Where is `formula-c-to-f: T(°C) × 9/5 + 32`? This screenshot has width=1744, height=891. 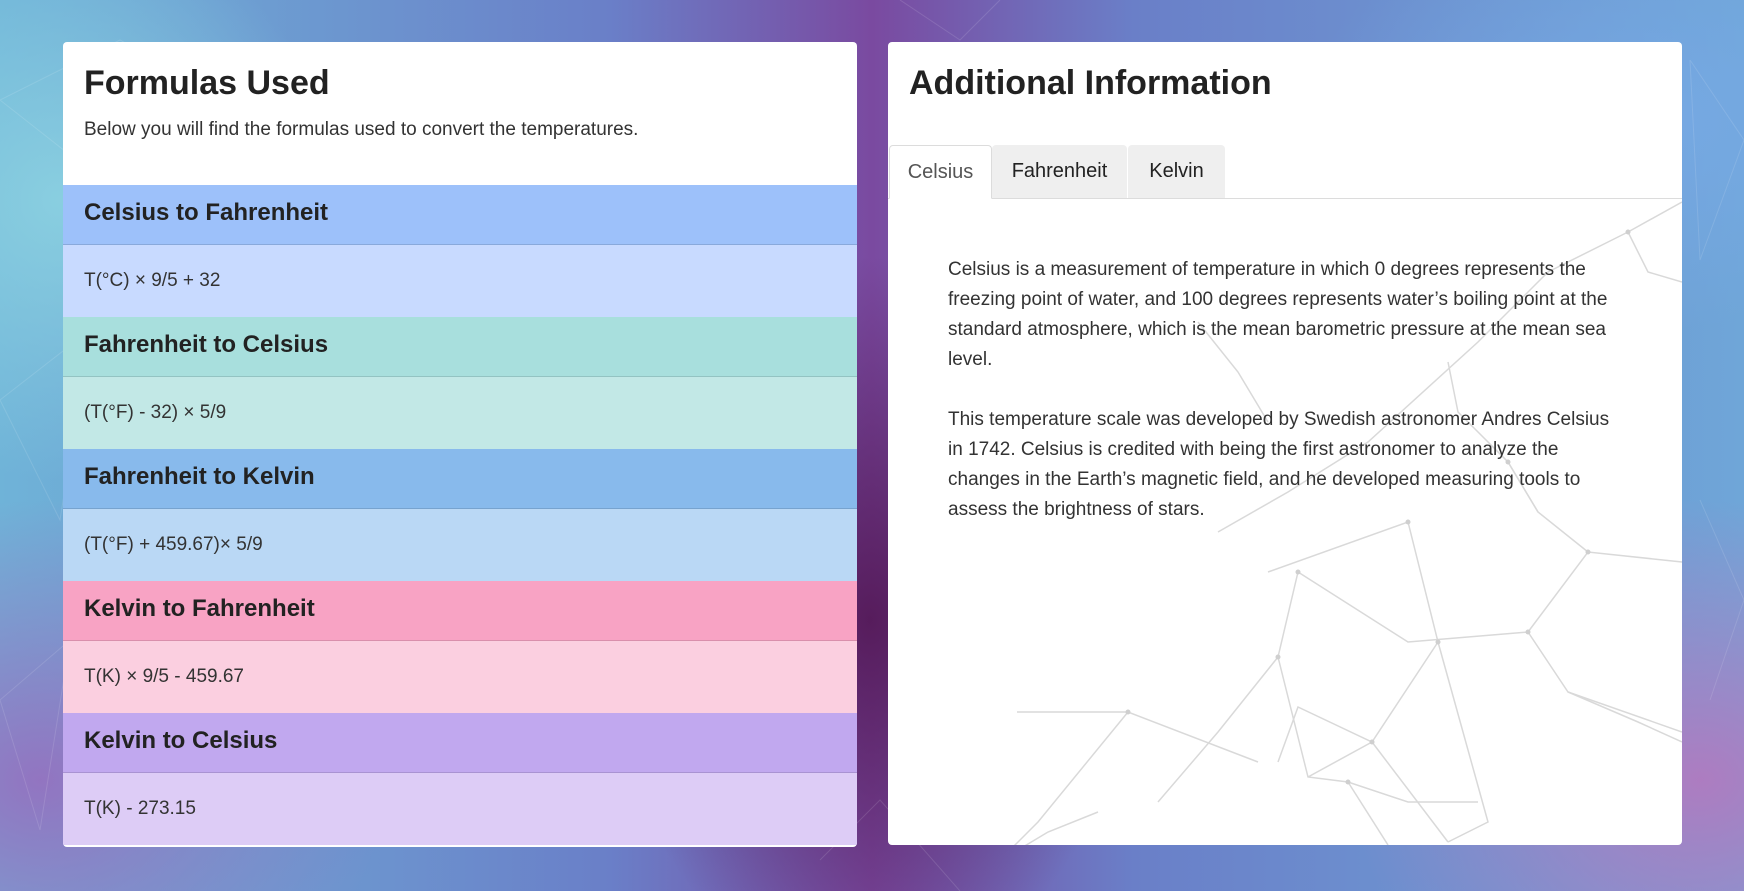
formula-c-to-f: T(°C) × 9/5 + 32 is located at coordinates (460, 281).